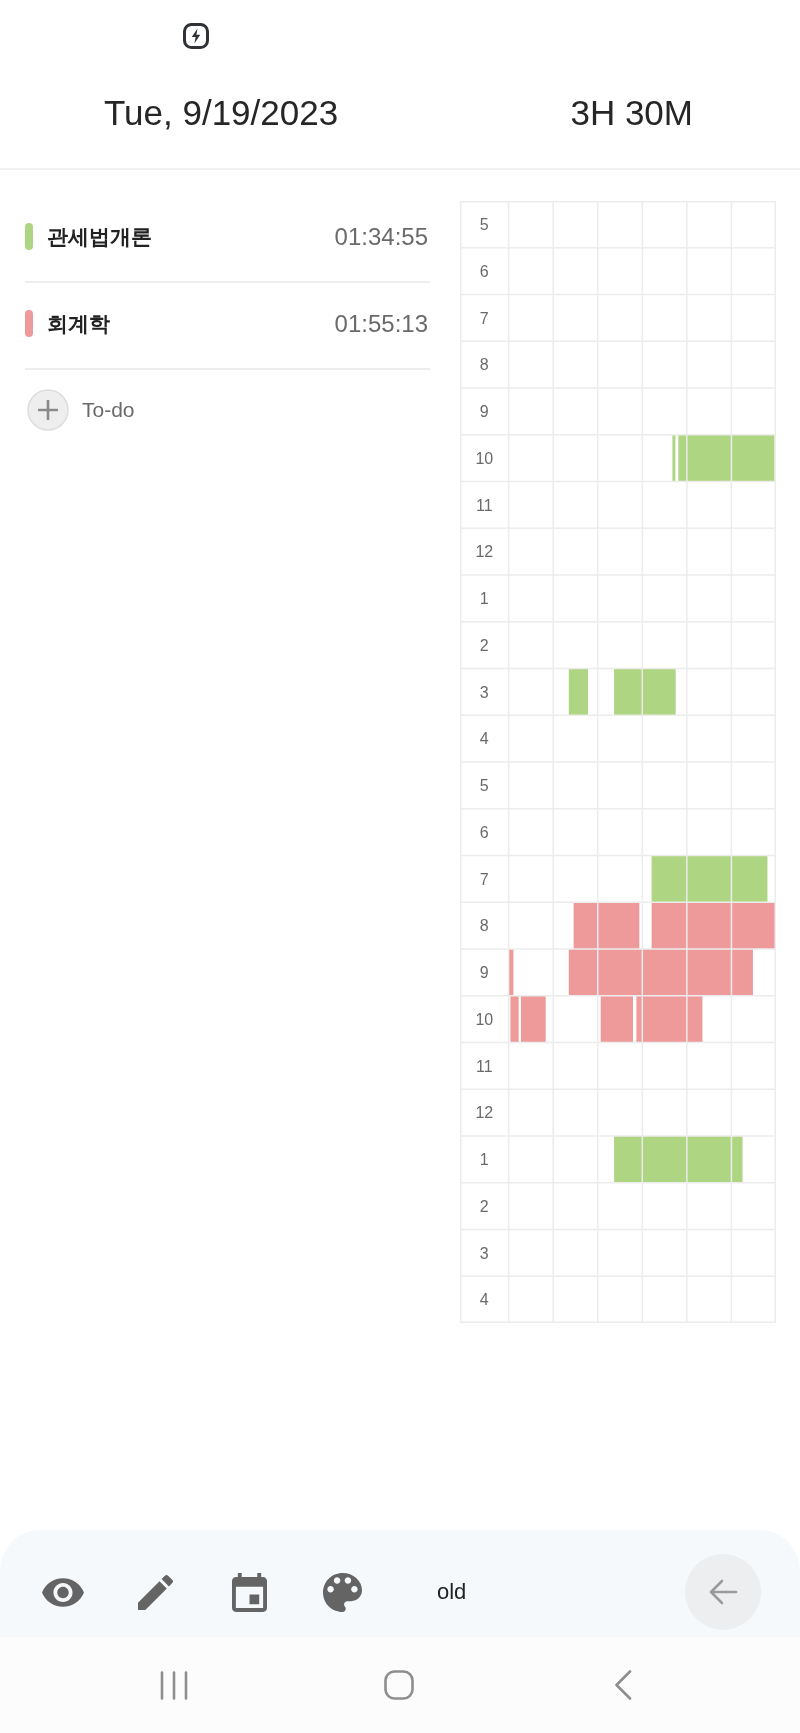  I want to click on home-icon, so click(399, 1685).